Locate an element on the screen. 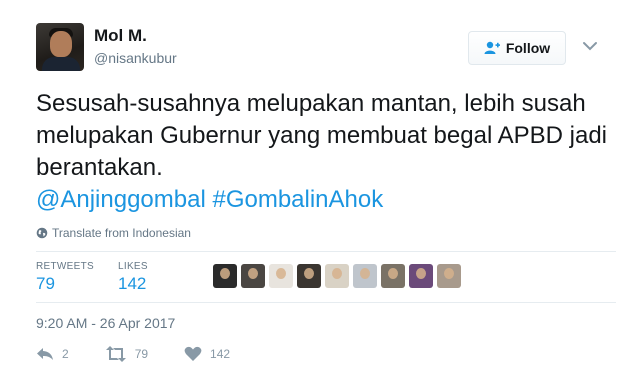 The image size is (632, 378). retweets-value: 79 is located at coordinates (45, 283).